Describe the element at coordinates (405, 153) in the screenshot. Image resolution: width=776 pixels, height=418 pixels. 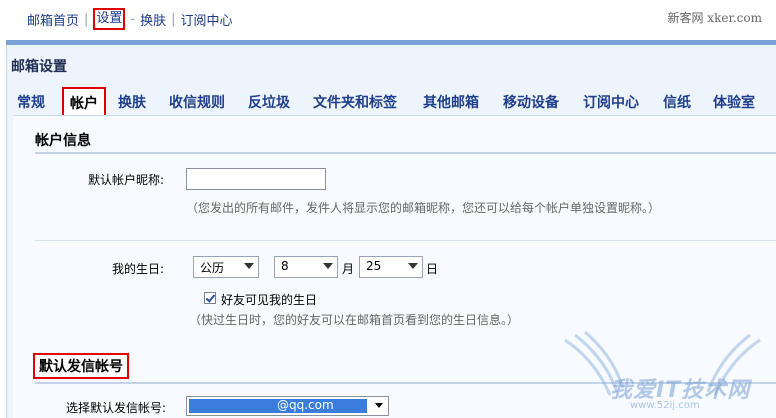
I see `section-divider` at that location.